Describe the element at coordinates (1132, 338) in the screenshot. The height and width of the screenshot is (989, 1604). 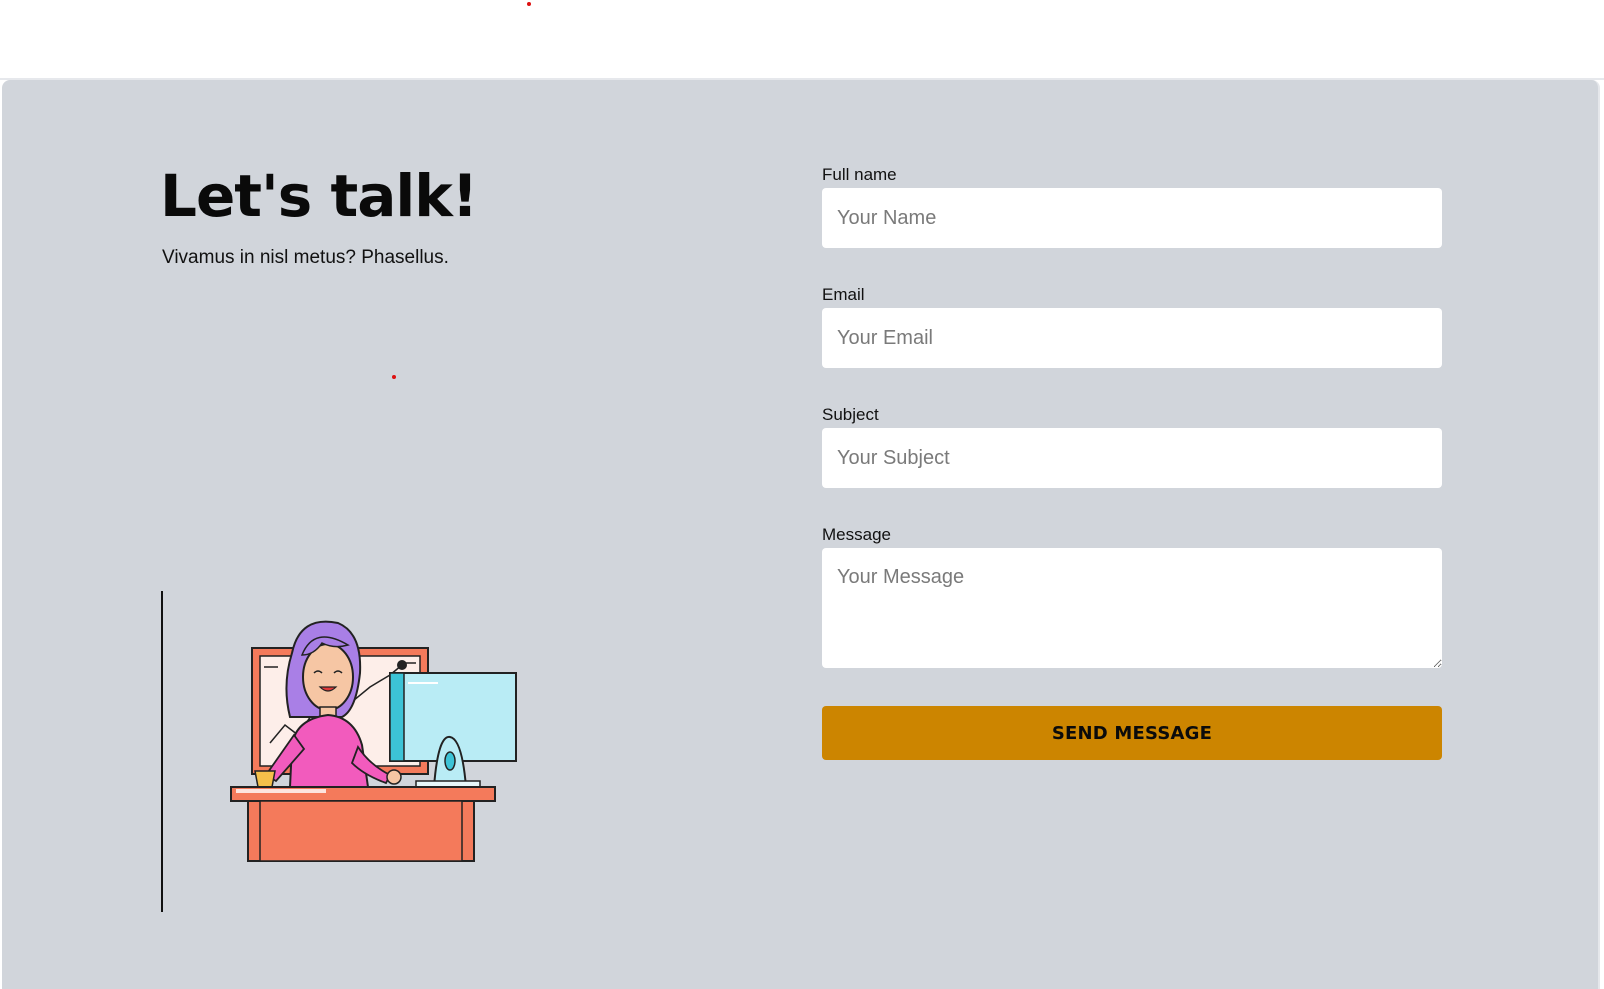
I see `email-input` at that location.